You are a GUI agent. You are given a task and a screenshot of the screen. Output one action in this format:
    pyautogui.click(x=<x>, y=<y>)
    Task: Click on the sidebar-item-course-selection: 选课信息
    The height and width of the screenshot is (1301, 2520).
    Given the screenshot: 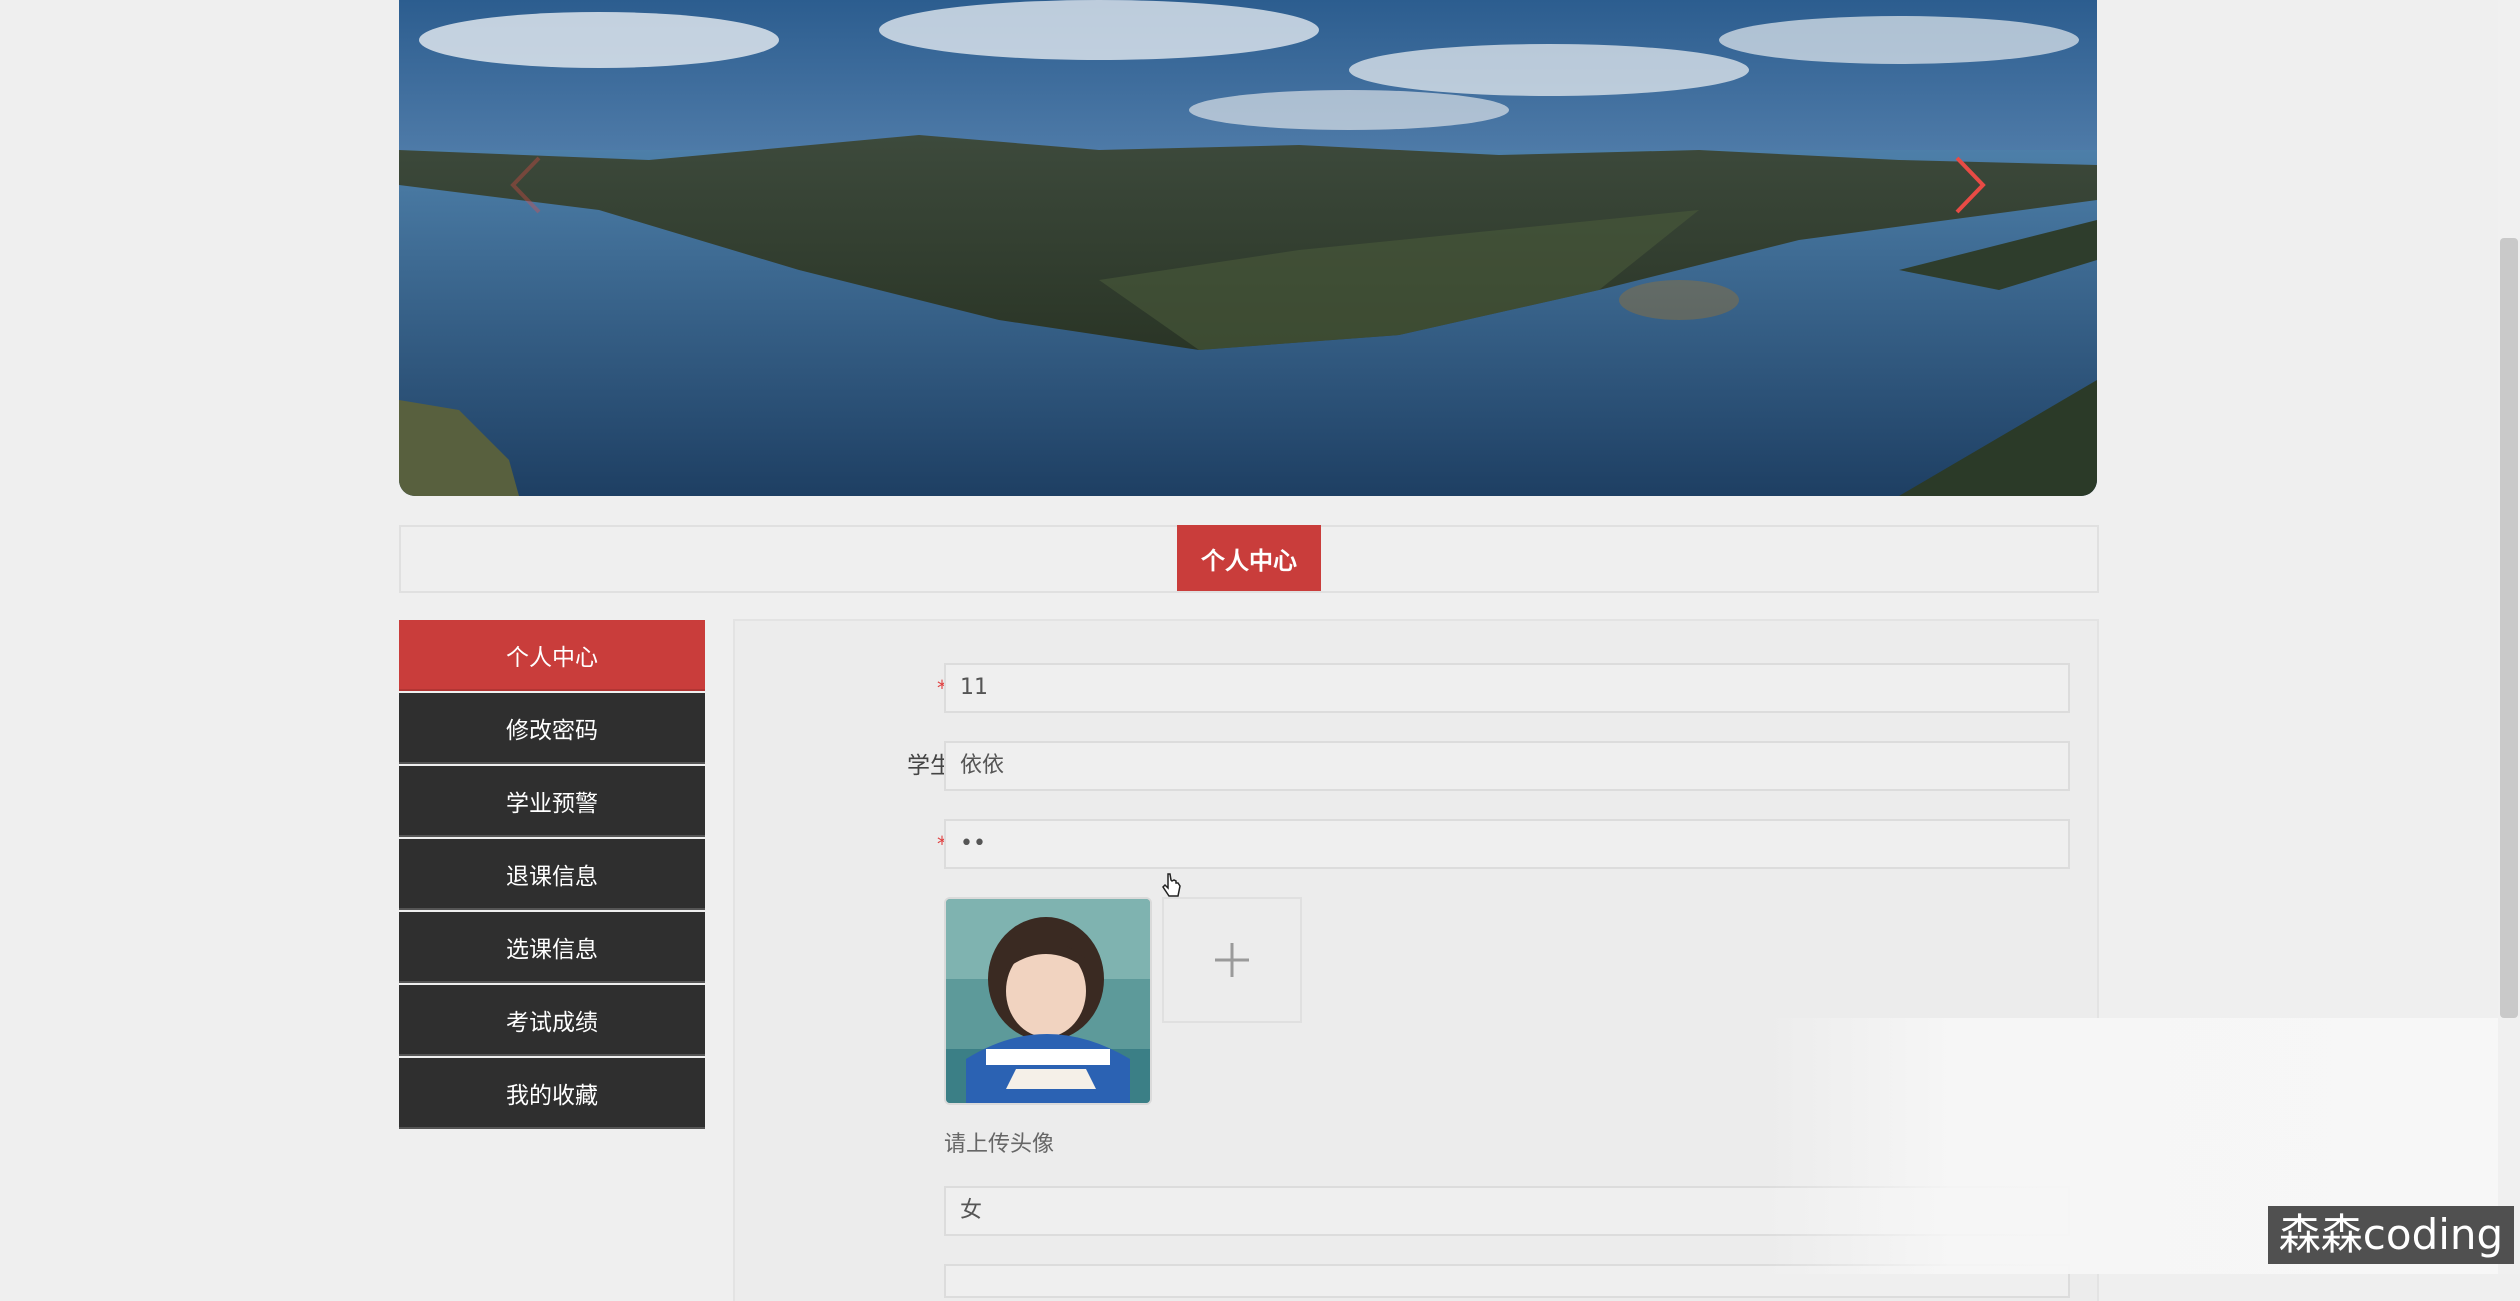 What is the action you would take?
    pyautogui.click(x=552, y=947)
    